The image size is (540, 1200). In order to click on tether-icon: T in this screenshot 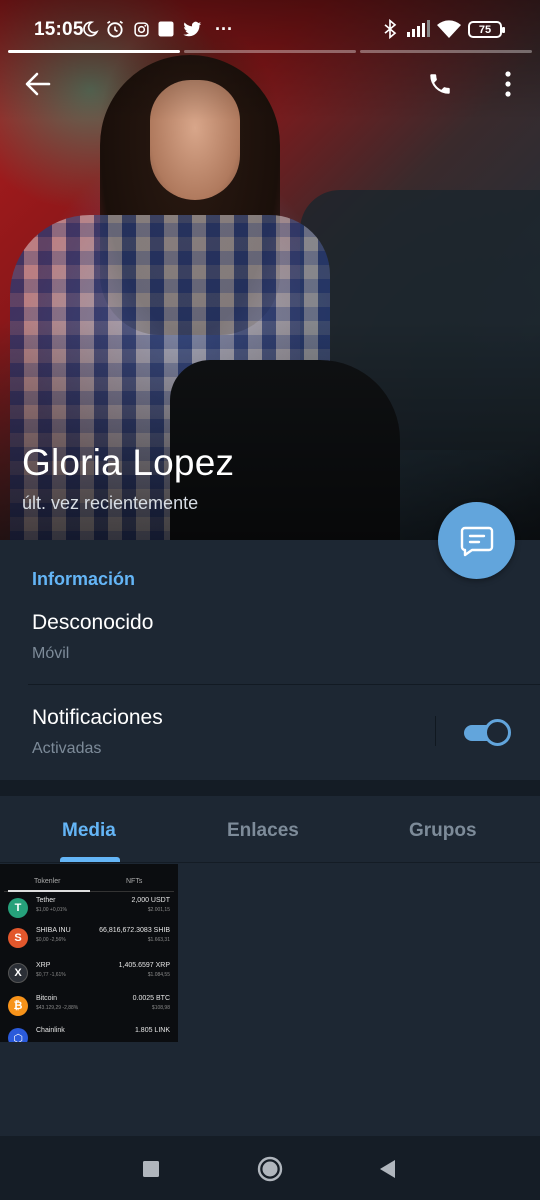, I will do `click(18, 908)`.